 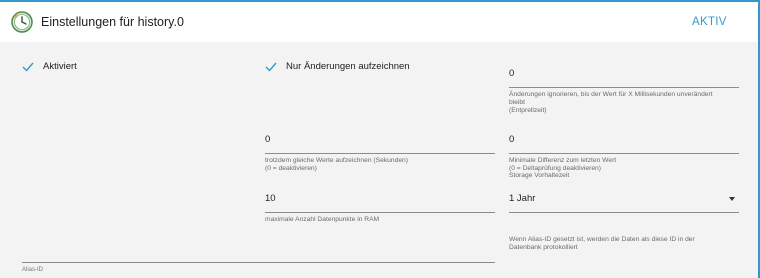 What do you see at coordinates (380, 203) in the screenshot?
I see `max-points-input: 10` at bounding box center [380, 203].